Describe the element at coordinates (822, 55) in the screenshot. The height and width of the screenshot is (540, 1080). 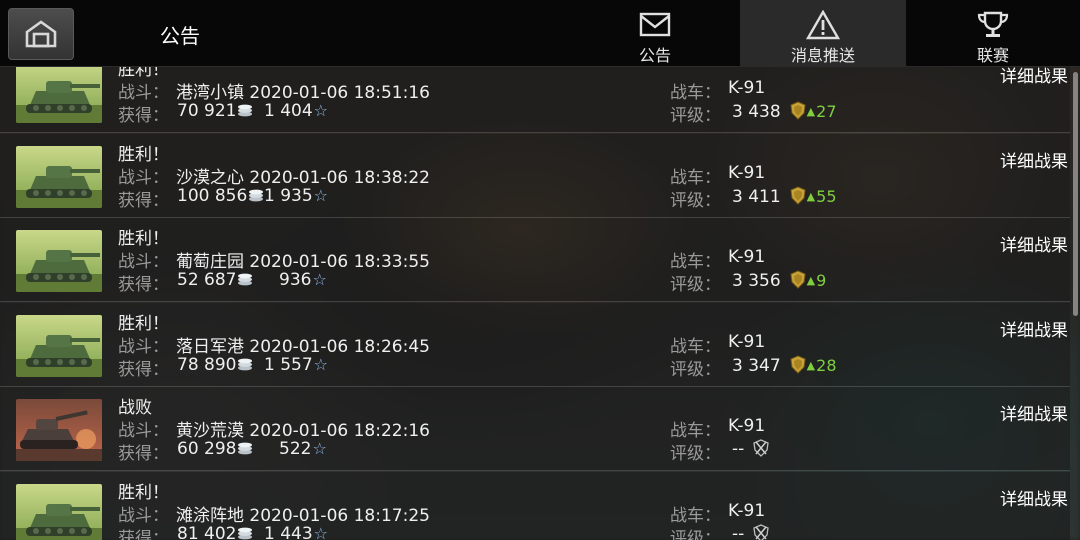
I see `tab-label: 消息推送` at that location.